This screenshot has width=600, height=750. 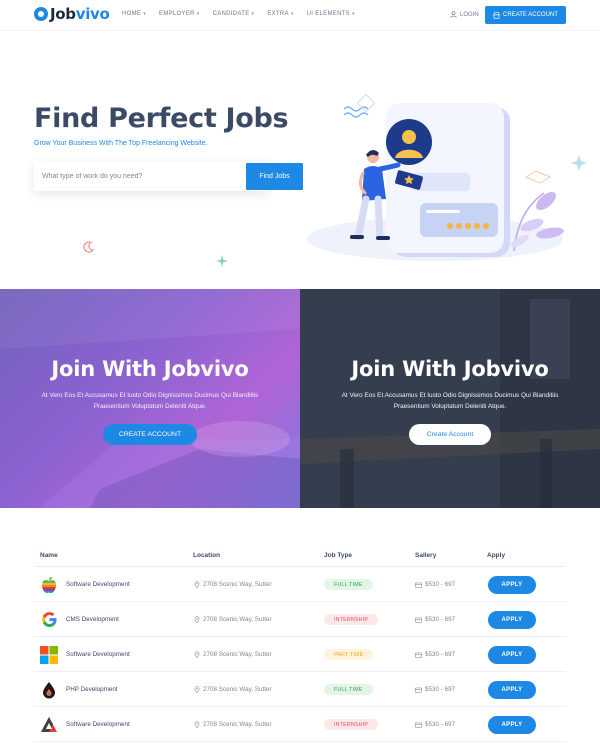 I want to click on job-title: PHP Development, so click(x=92, y=689).